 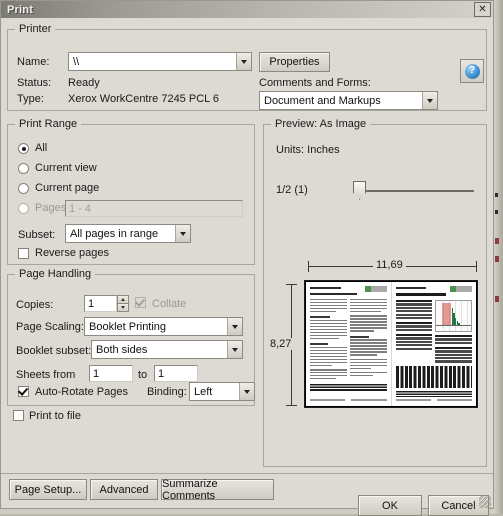 What do you see at coordinates (247, 9) in the screenshot?
I see `title-bar: Print ✕` at bounding box center [247, 9].